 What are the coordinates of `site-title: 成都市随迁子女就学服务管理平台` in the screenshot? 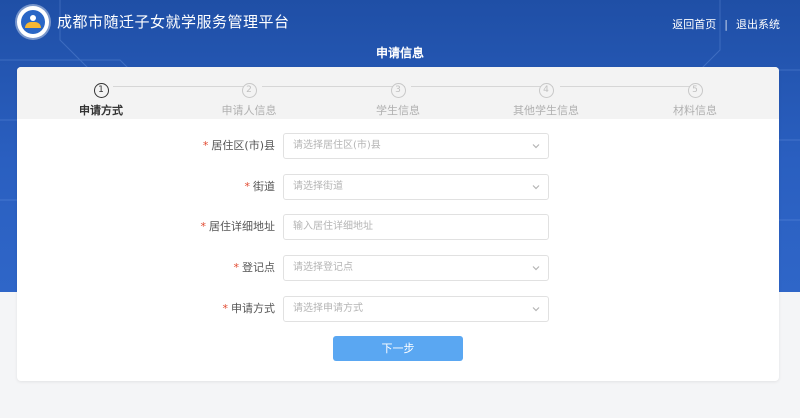 It's located at (173, 22).